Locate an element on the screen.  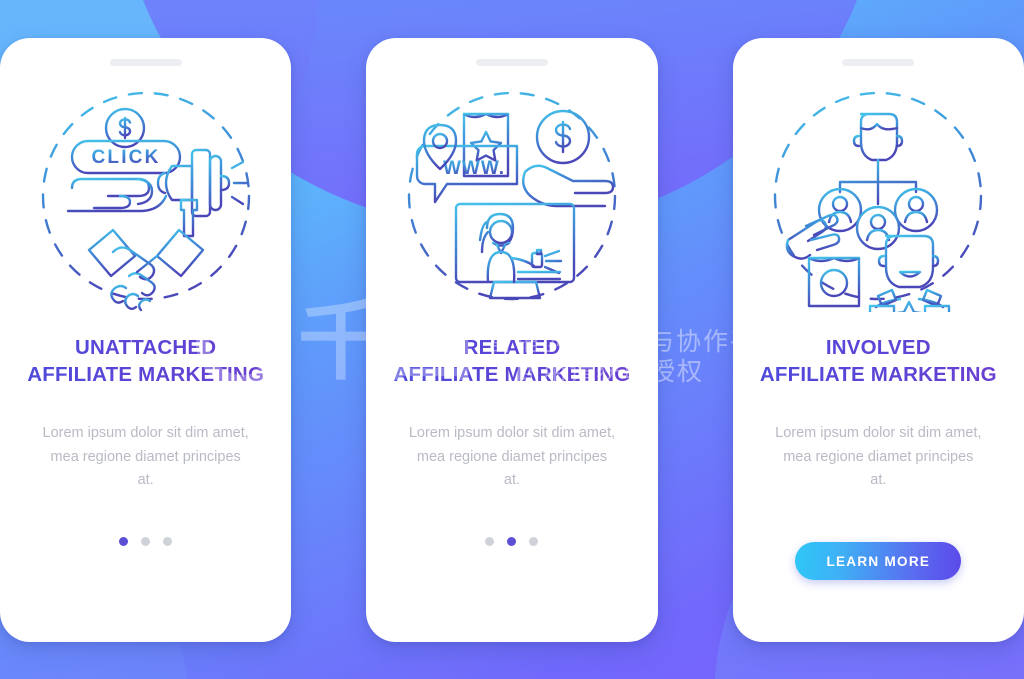
card-title-line1: INVOLVED is located at coordinates (878, 347).